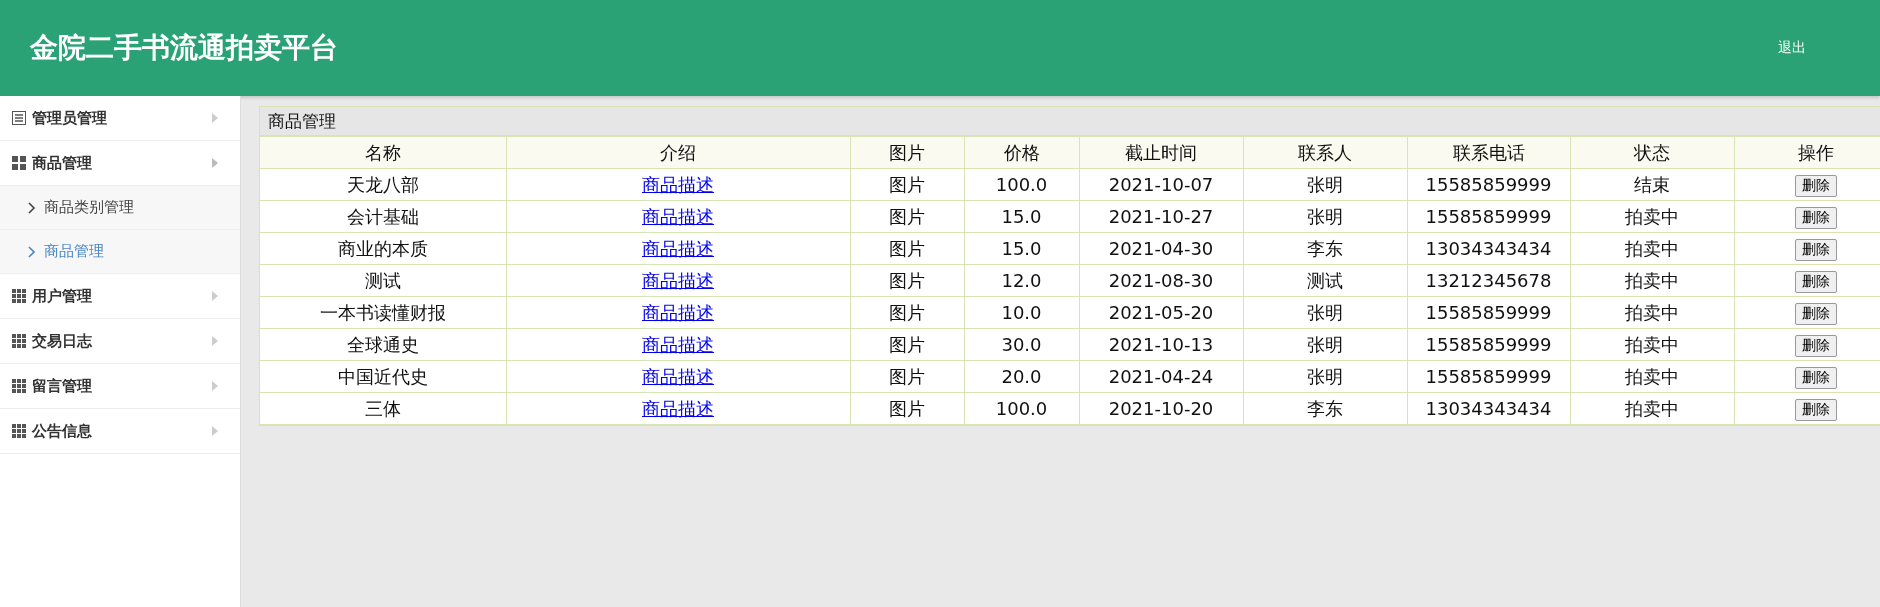 The width and height of the screenshot is (1880, 607). What do you see at coordinates (1161, 344) in the screenshot?
I see `table-cell: 2021-10-13` at bounding box center [1161, 344].